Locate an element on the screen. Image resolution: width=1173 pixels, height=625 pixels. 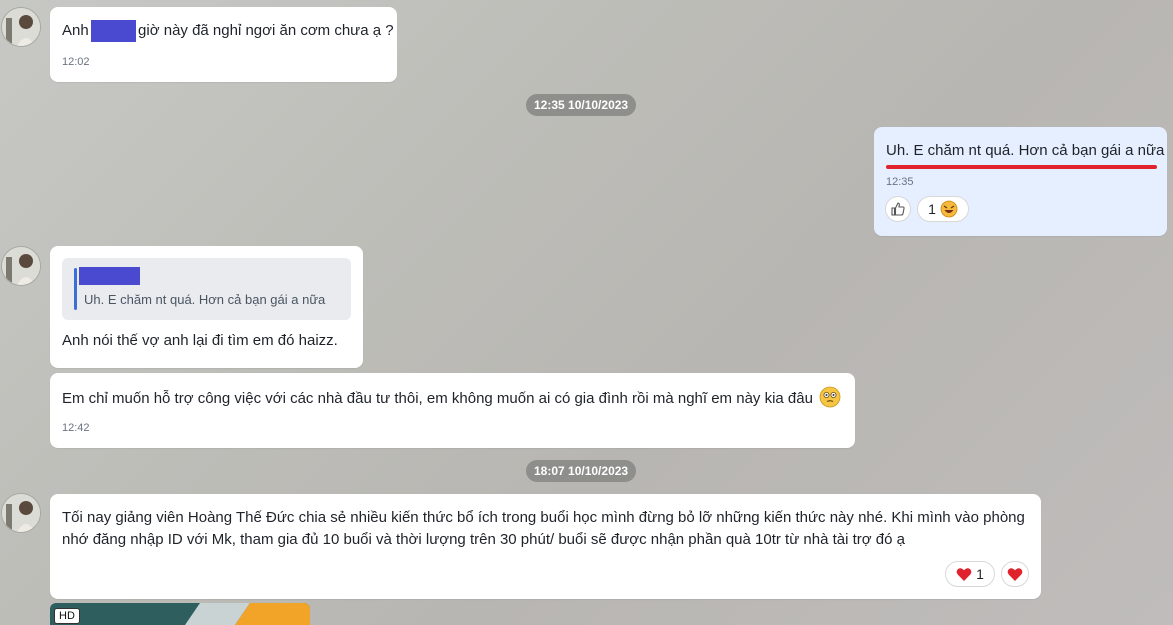
video-thumbnail-art is located at coordinates (180, 614).